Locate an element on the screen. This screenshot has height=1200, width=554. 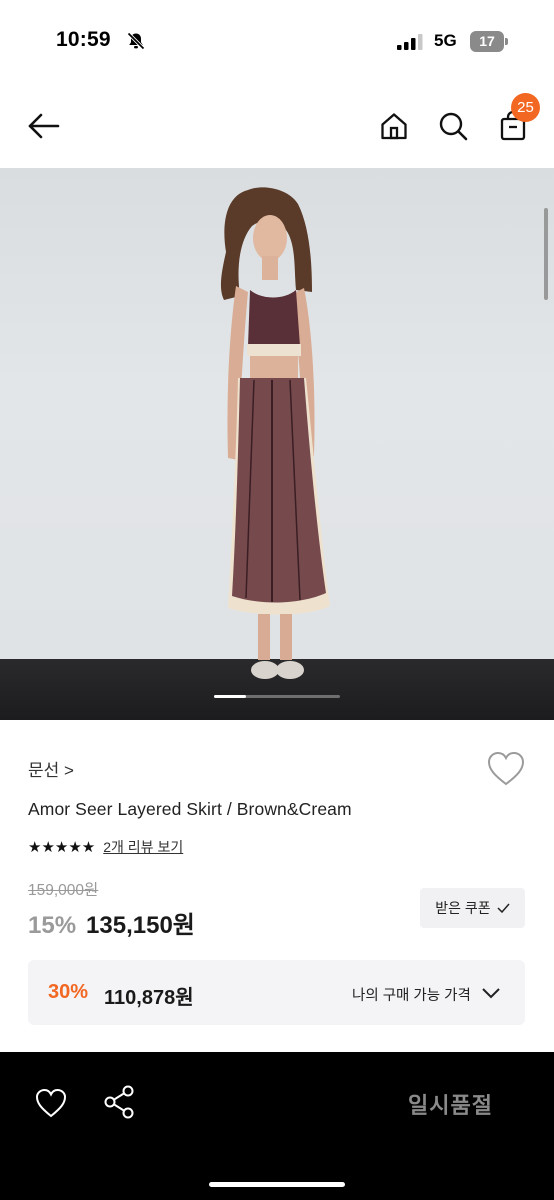
wishlist-button is located at coordinates (506, 769).